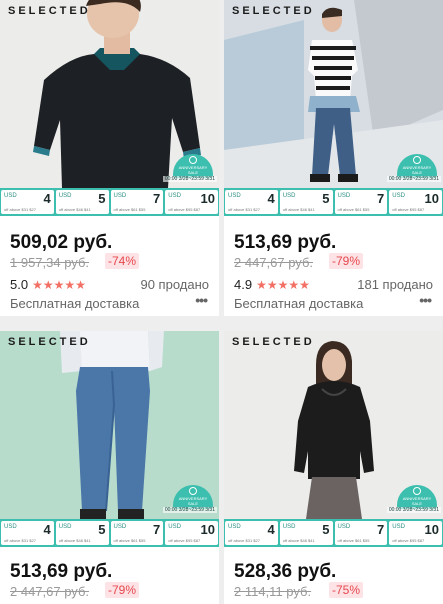 This screenshot has height=604, width=443. Describe the element at coordinates (346, 590) in the screenshot. I see `discount-badge: -75%` at that location.